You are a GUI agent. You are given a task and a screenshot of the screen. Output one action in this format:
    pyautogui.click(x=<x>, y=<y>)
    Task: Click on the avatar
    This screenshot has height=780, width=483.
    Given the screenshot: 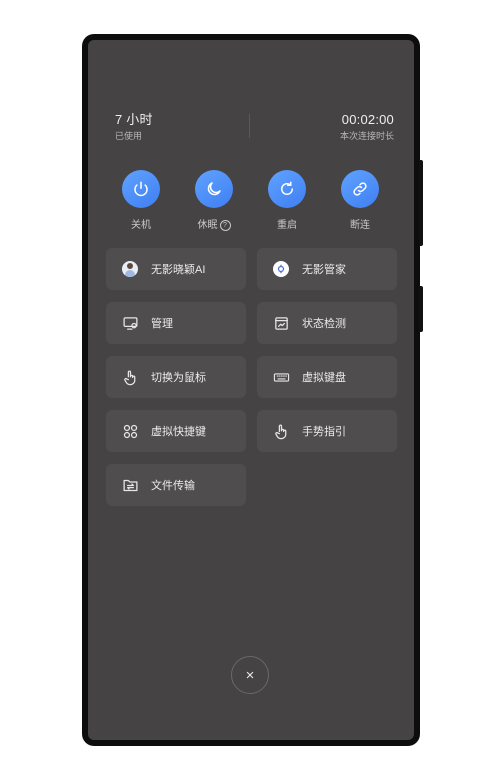 What is the action you would take?
    pyautogui.click(x=130, y=269)
    